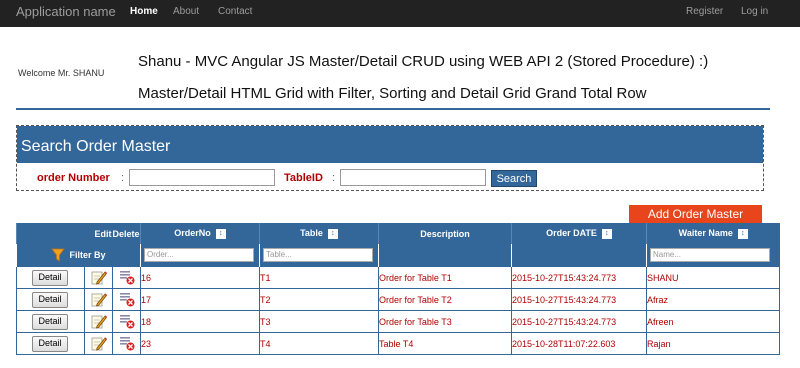 This screenshot has width=800, height=368. What do you see at coordinates (390, 144) in the screenshot?
I see `search-panel-header: Search Order Master` at bounding box center [390, 144].